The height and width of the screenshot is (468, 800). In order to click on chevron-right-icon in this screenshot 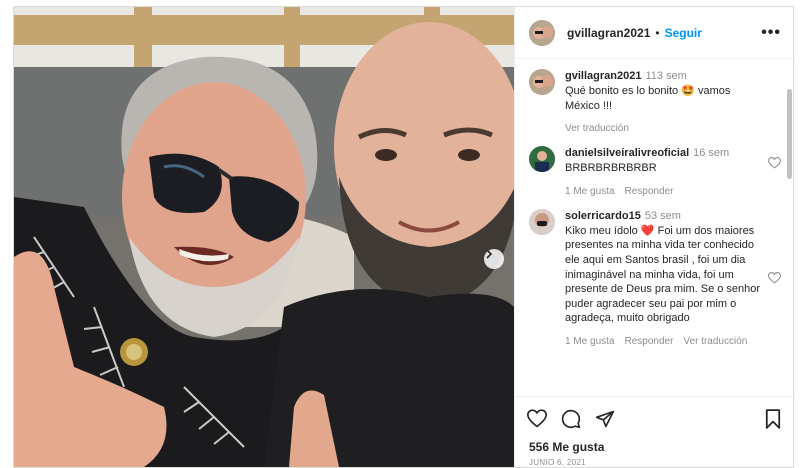, I will do `click(489, 254)`.